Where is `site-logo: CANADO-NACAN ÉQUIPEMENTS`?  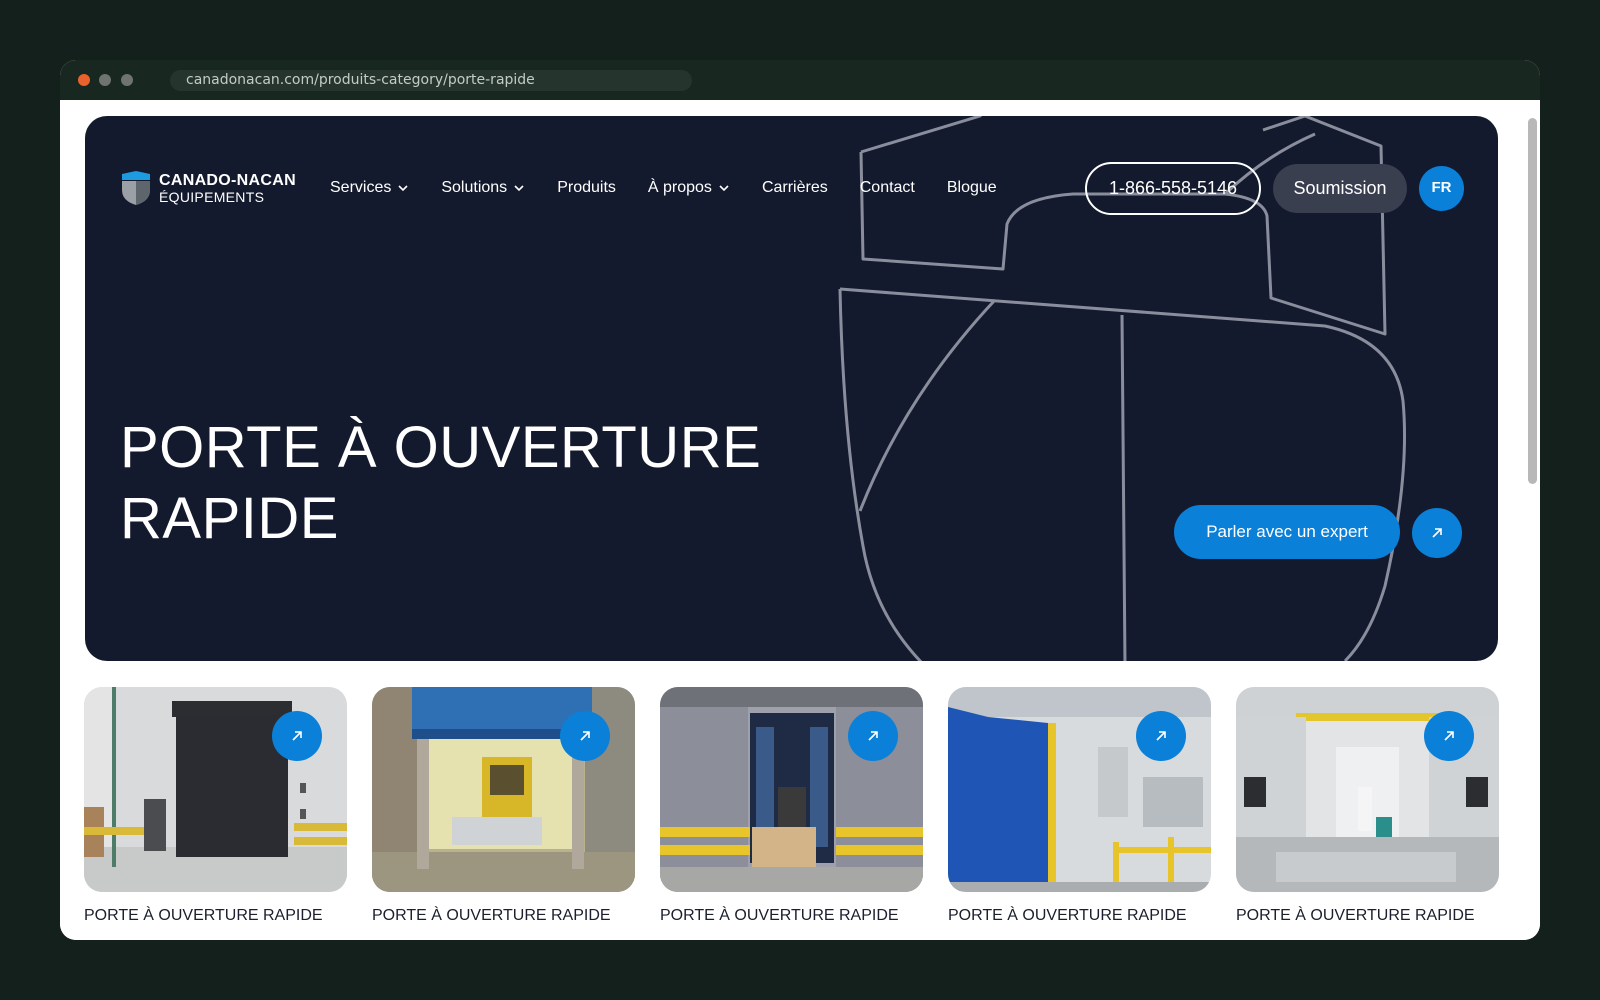 site-logo: CANADO-NACAN ÉQUIPEMENTS is located at coordinates (210, 188).